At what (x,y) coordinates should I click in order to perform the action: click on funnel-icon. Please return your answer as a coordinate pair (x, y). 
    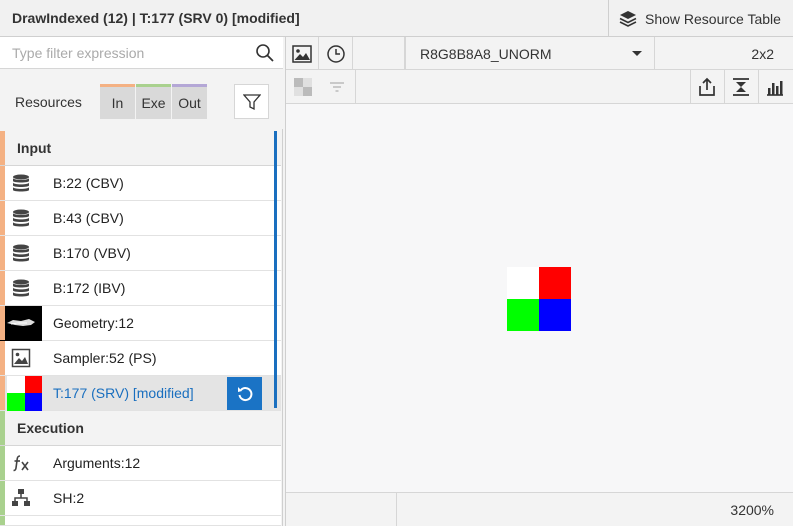
    Looking at the image, I should click on (251, 101).